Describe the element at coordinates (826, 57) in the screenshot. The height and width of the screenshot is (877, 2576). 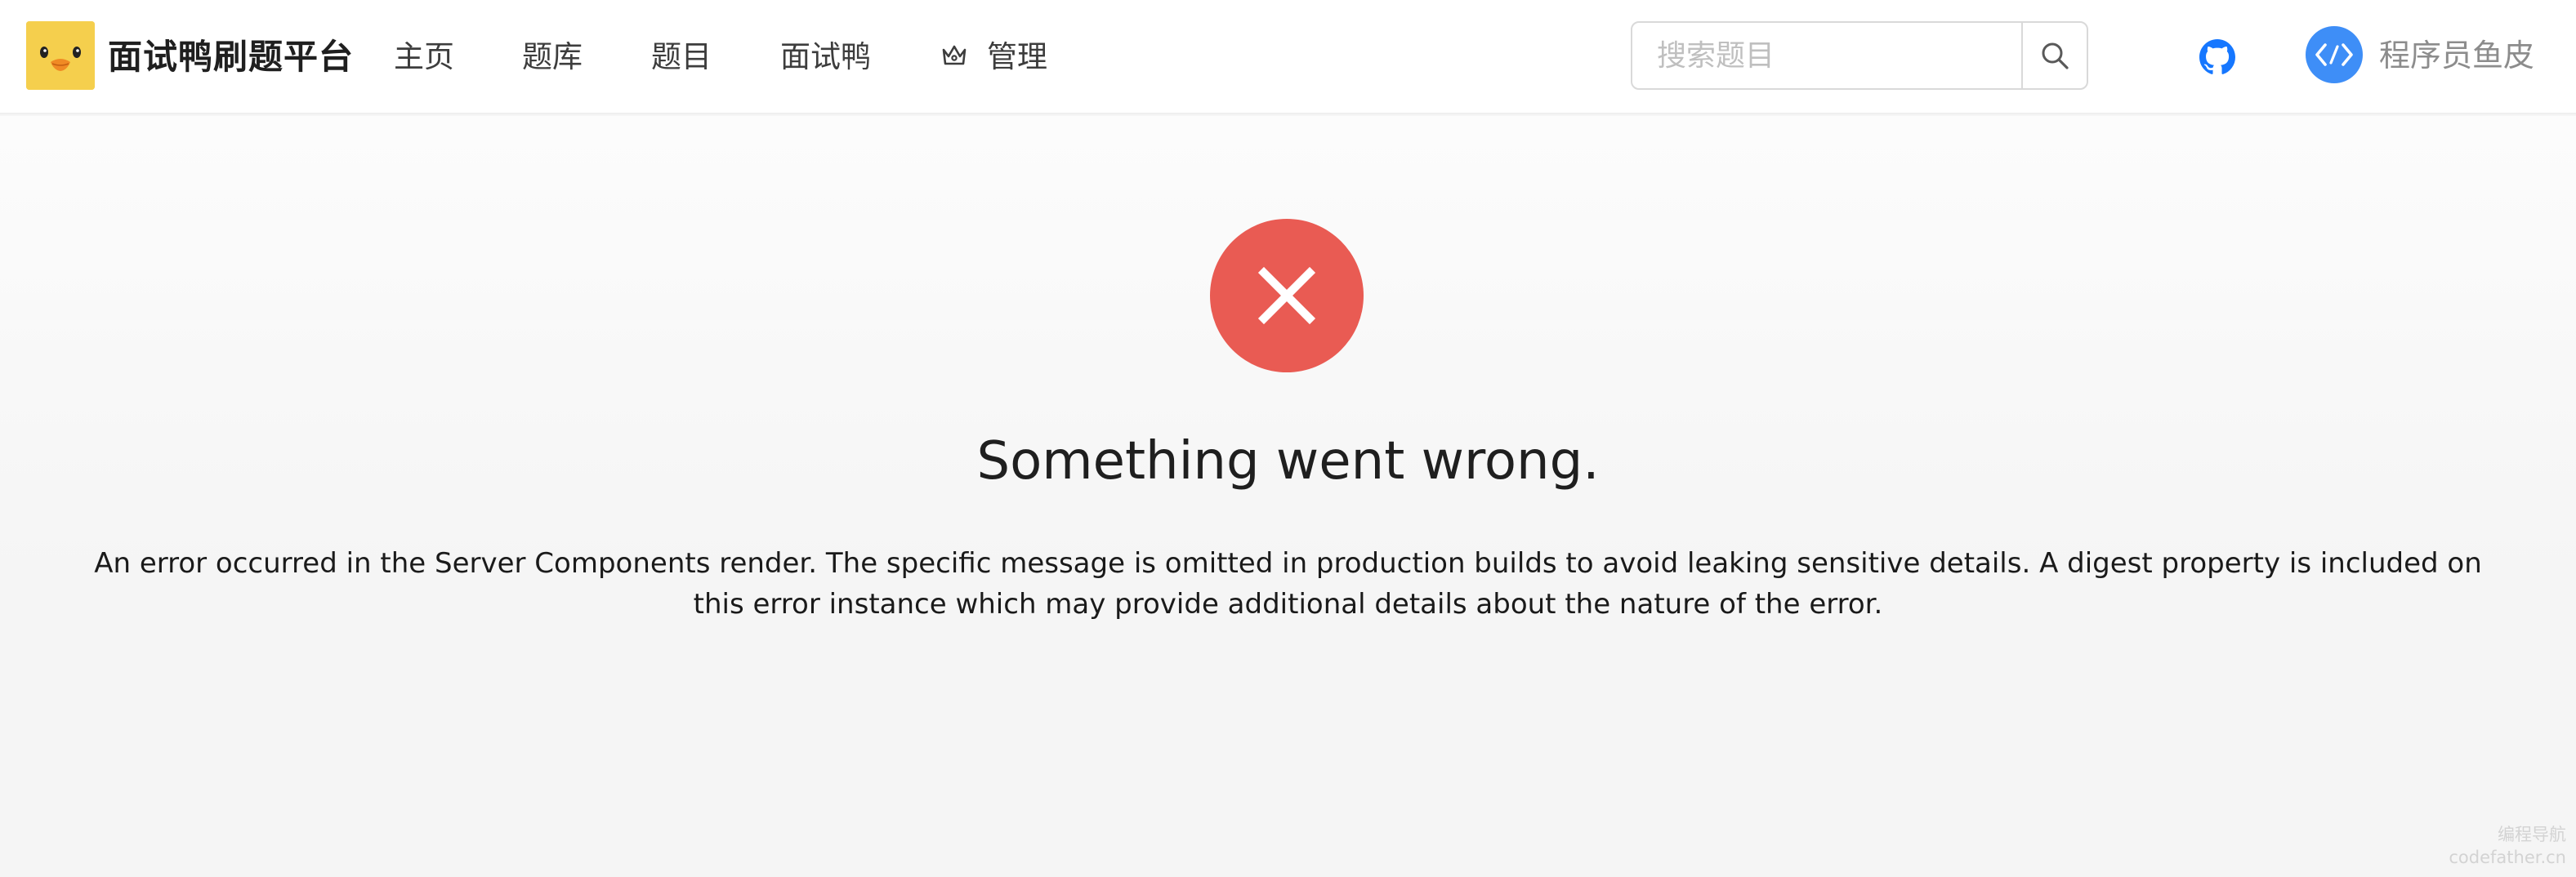
I see `nav-item-interview-duck: 面试鸭` at that location.